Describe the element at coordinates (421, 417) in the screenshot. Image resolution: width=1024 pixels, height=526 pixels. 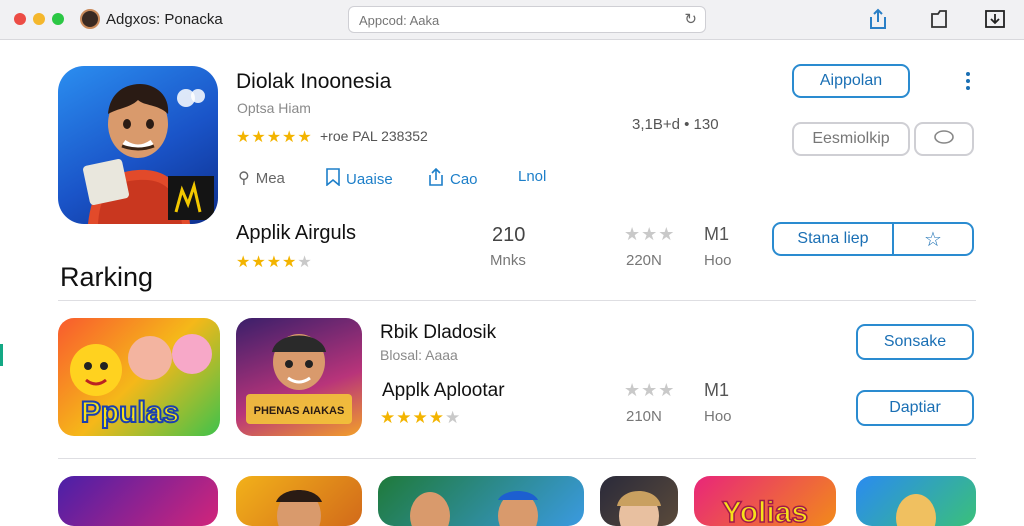
I see `ranked-app-2-stars: ★★★★★` at that location.